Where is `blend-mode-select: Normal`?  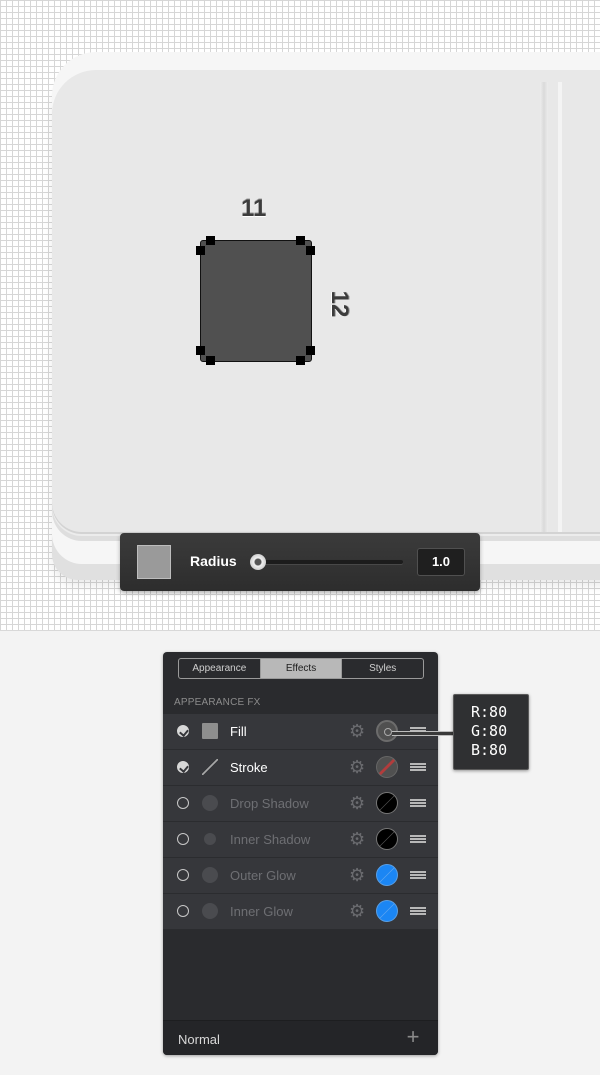
blend-mode-select: Normal is located at coordinates (199, 1039).